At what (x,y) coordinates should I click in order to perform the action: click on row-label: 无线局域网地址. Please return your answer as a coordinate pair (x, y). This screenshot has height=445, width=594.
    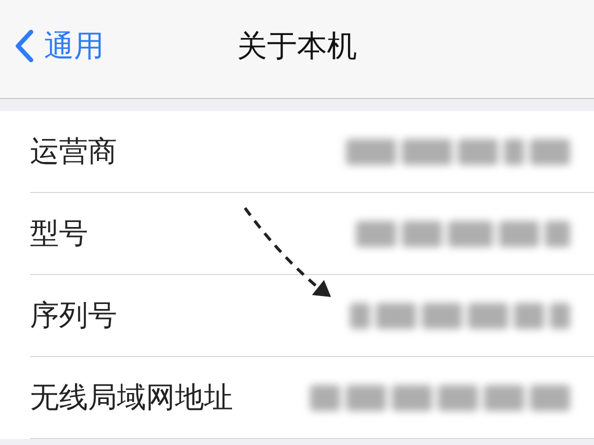
    Looking at the image, I should click on (131, 397).